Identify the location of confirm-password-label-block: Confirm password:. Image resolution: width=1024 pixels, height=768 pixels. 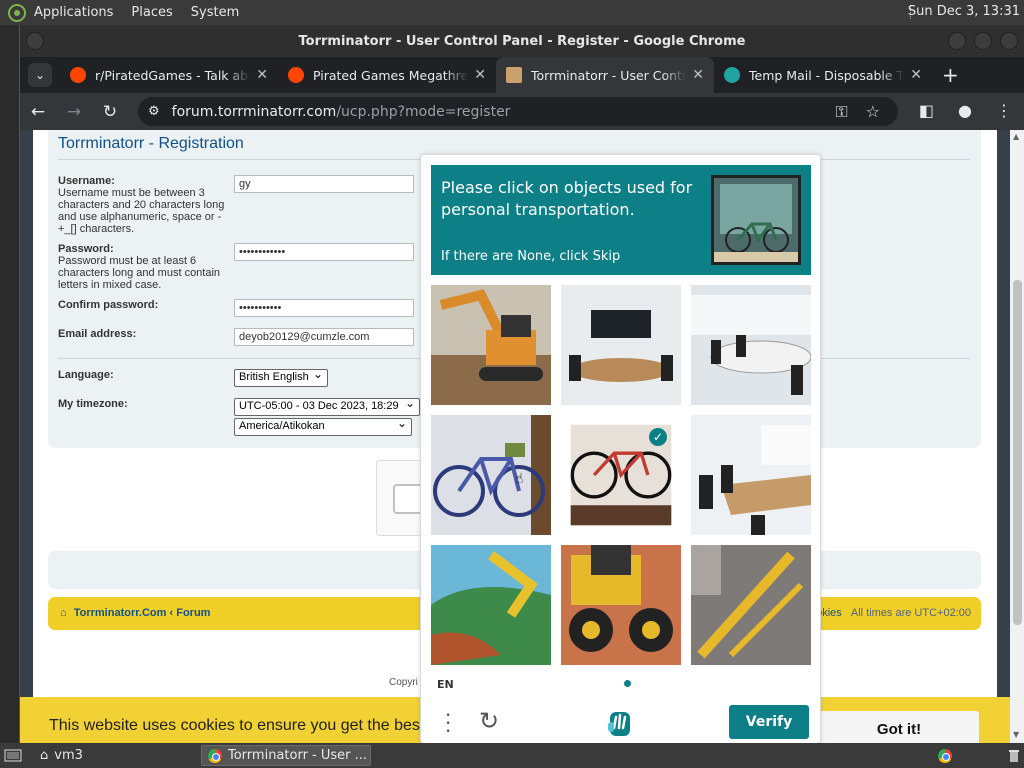
(143, 305).